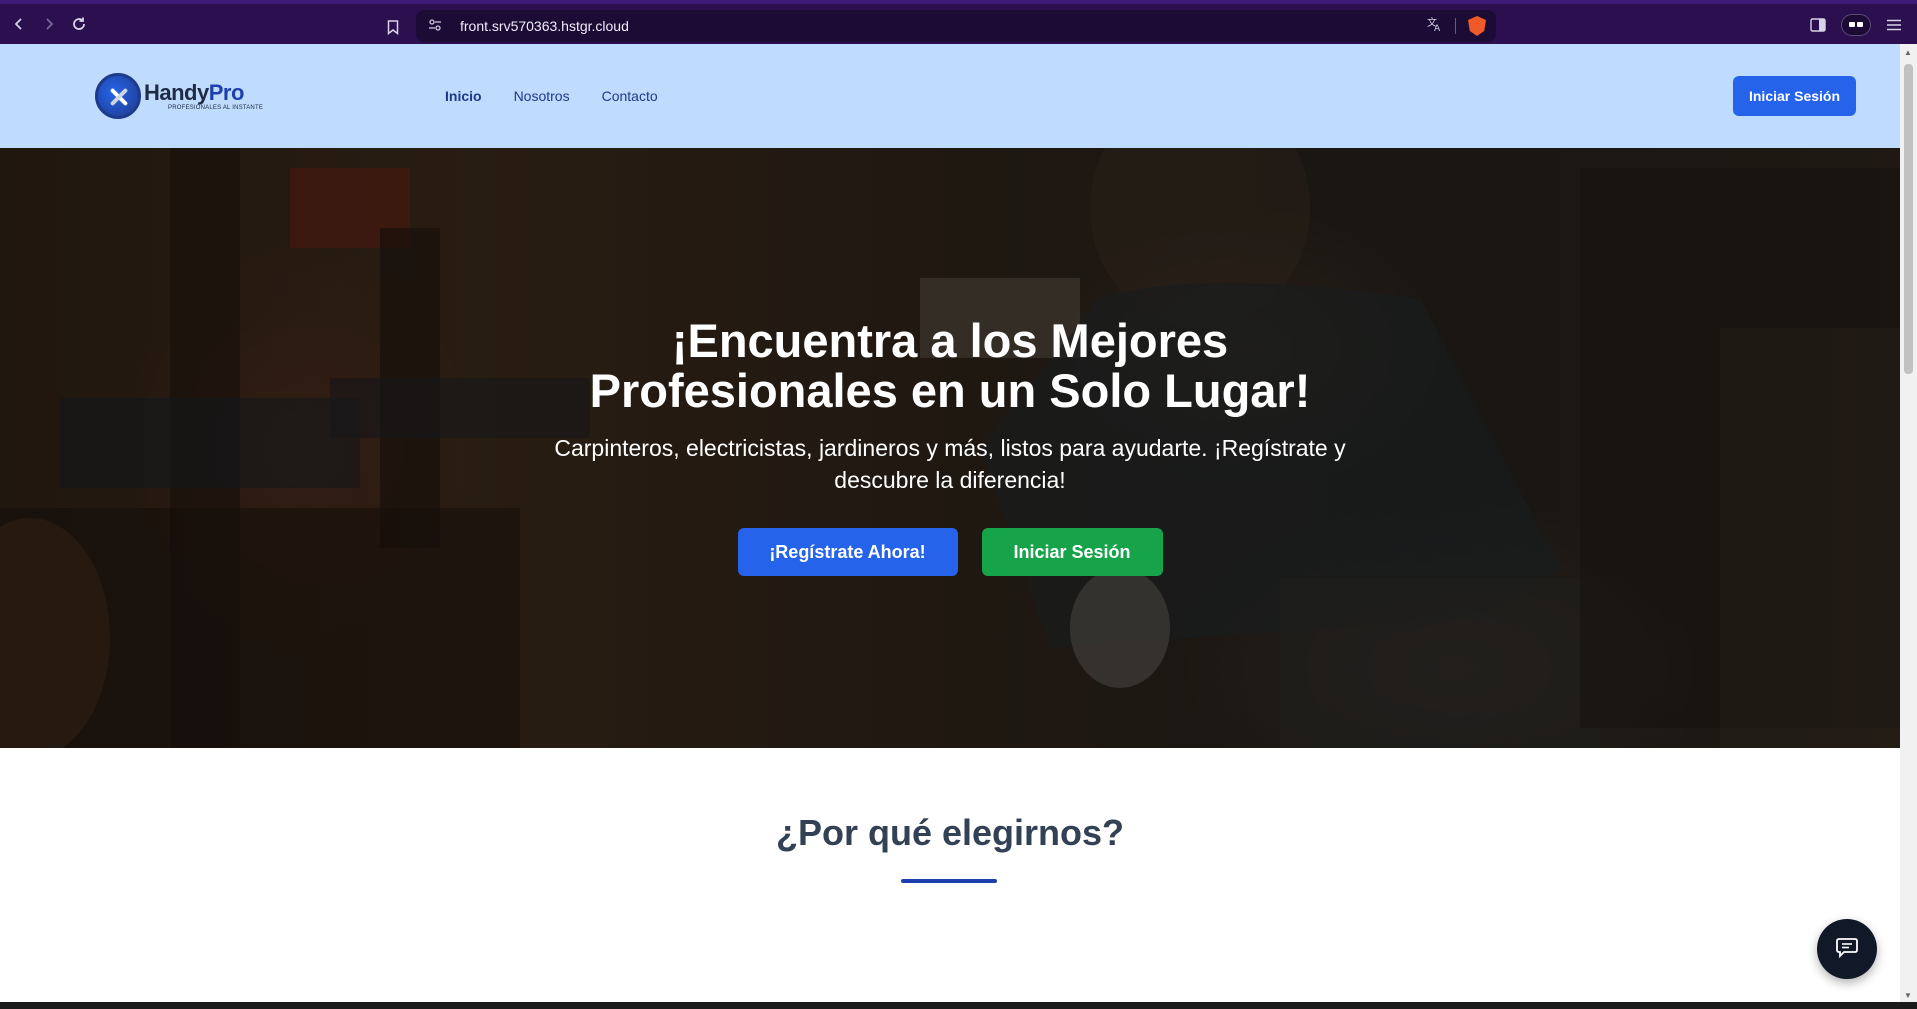 Image resolution: width=1917 pixels, height=1009 pixels. What do you see at coordinates (1477, 26) in the screenshot?
I see `brave-shield-icon` at bounding box center [1477, 26].